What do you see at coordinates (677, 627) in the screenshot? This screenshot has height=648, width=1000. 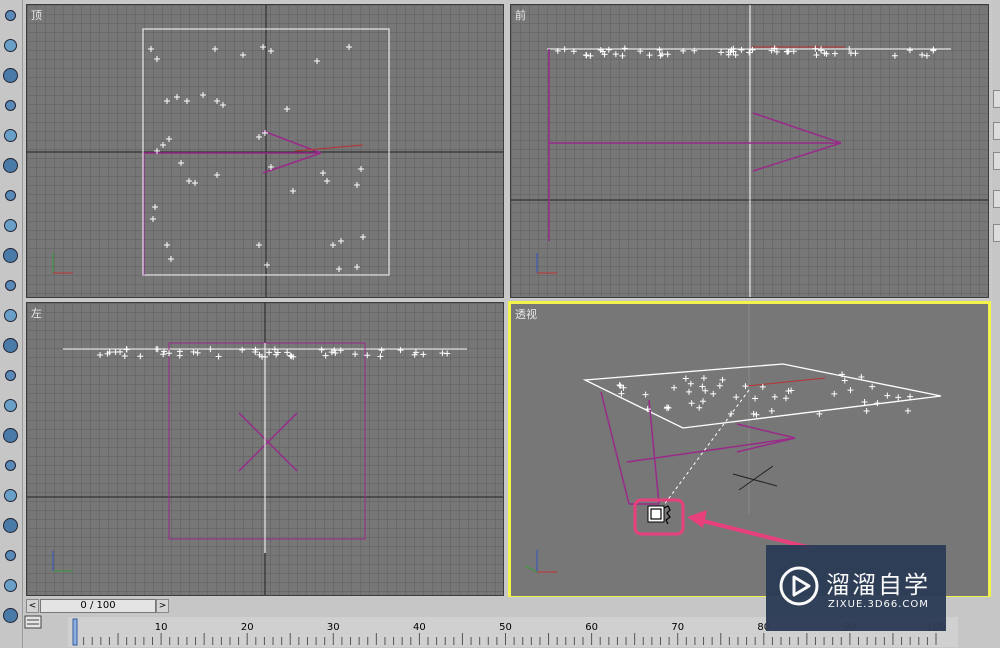 I see `track-tick-label: 70` at bounding box center [677, 627].